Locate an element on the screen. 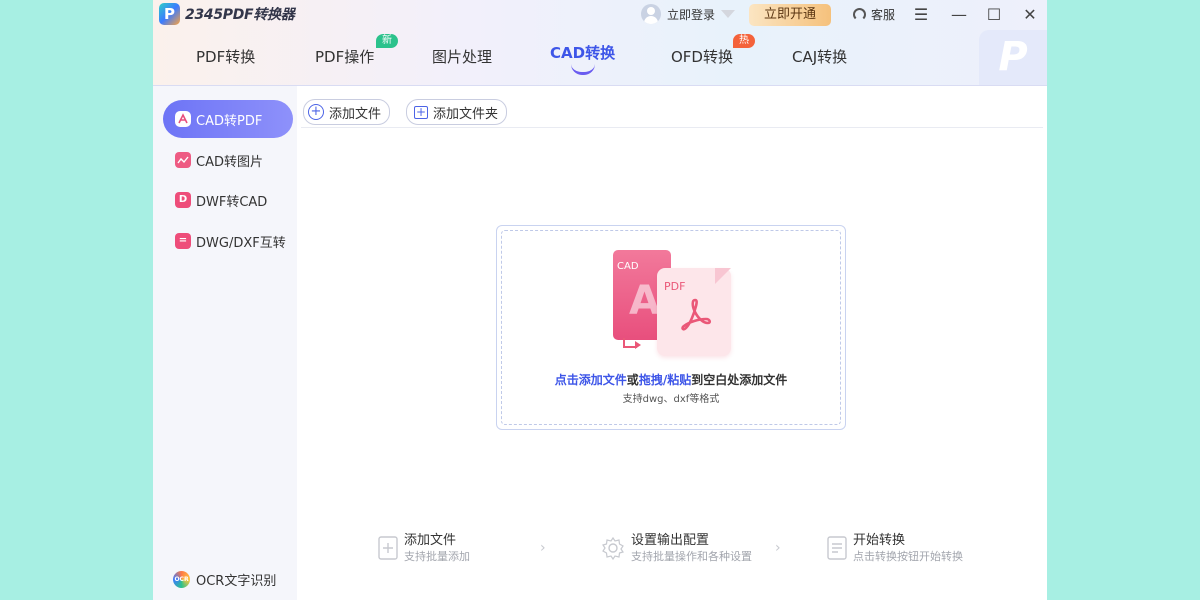  tab-label: PDF转换 is located at coordinates (226, 57).